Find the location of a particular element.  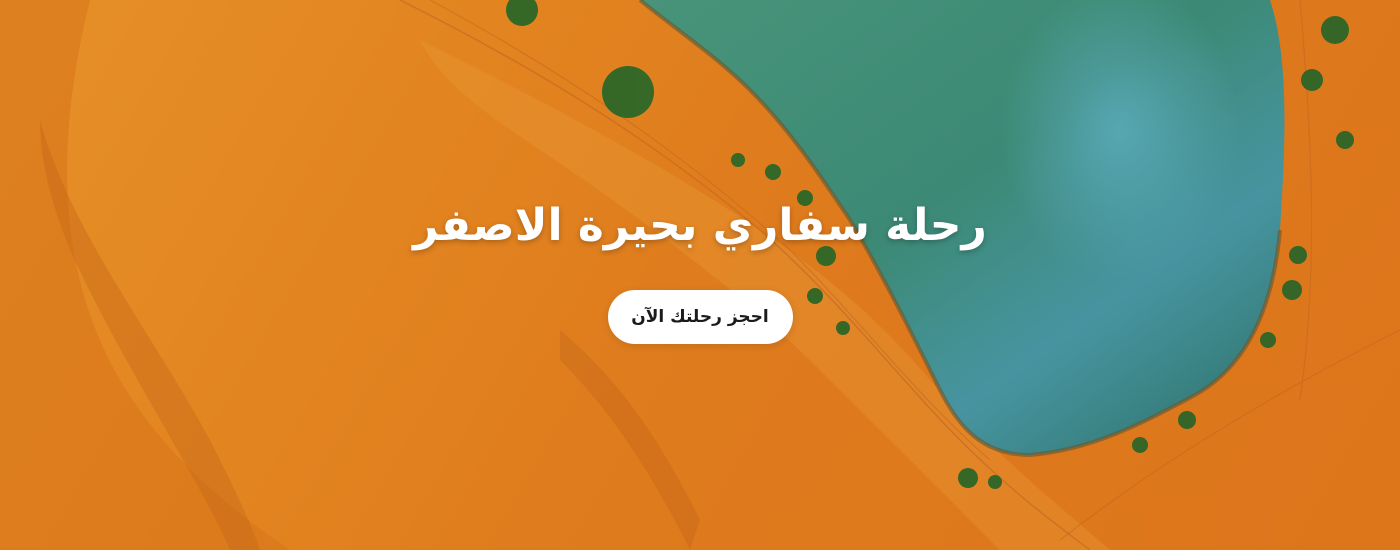

book-trip-button: احجز رحلتك الآن is located at coordinates (700, 317).